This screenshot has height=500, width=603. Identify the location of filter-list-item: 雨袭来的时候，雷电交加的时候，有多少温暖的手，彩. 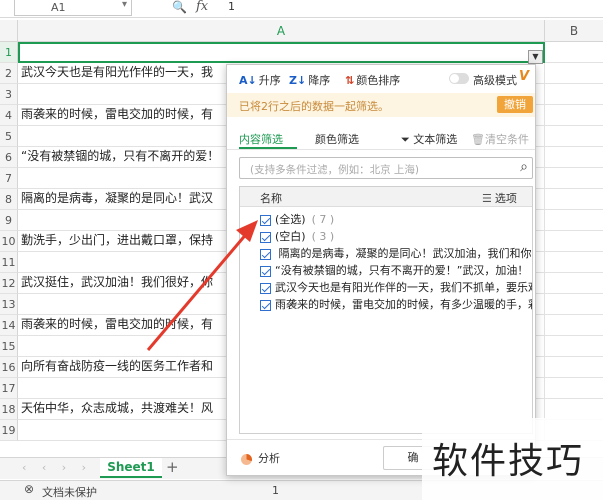
(396, 304).